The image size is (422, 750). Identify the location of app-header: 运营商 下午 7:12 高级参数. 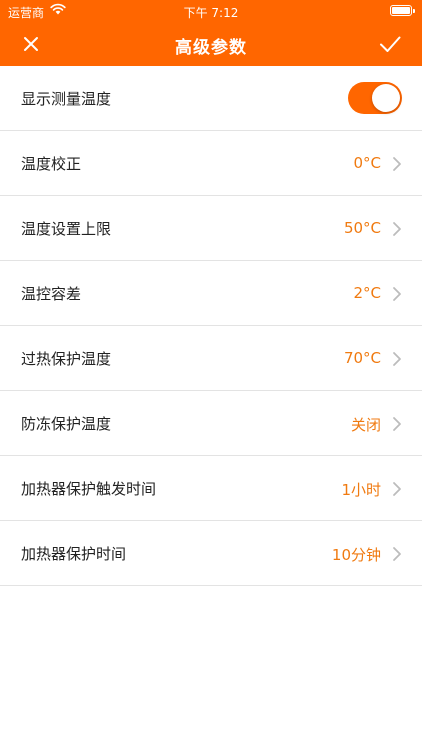
(211, 33).